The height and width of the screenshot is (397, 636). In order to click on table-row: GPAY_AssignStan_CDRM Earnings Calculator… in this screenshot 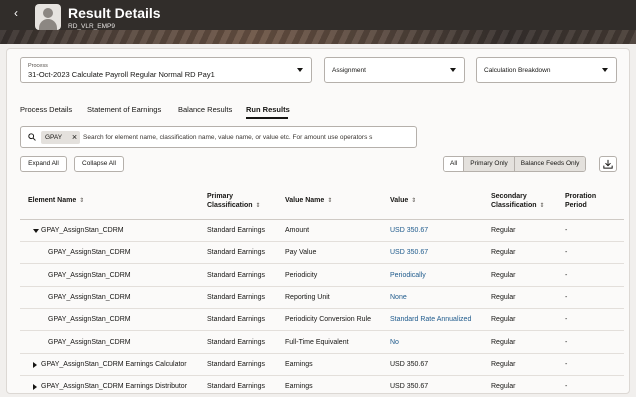, I will do `click(322, 365)`.